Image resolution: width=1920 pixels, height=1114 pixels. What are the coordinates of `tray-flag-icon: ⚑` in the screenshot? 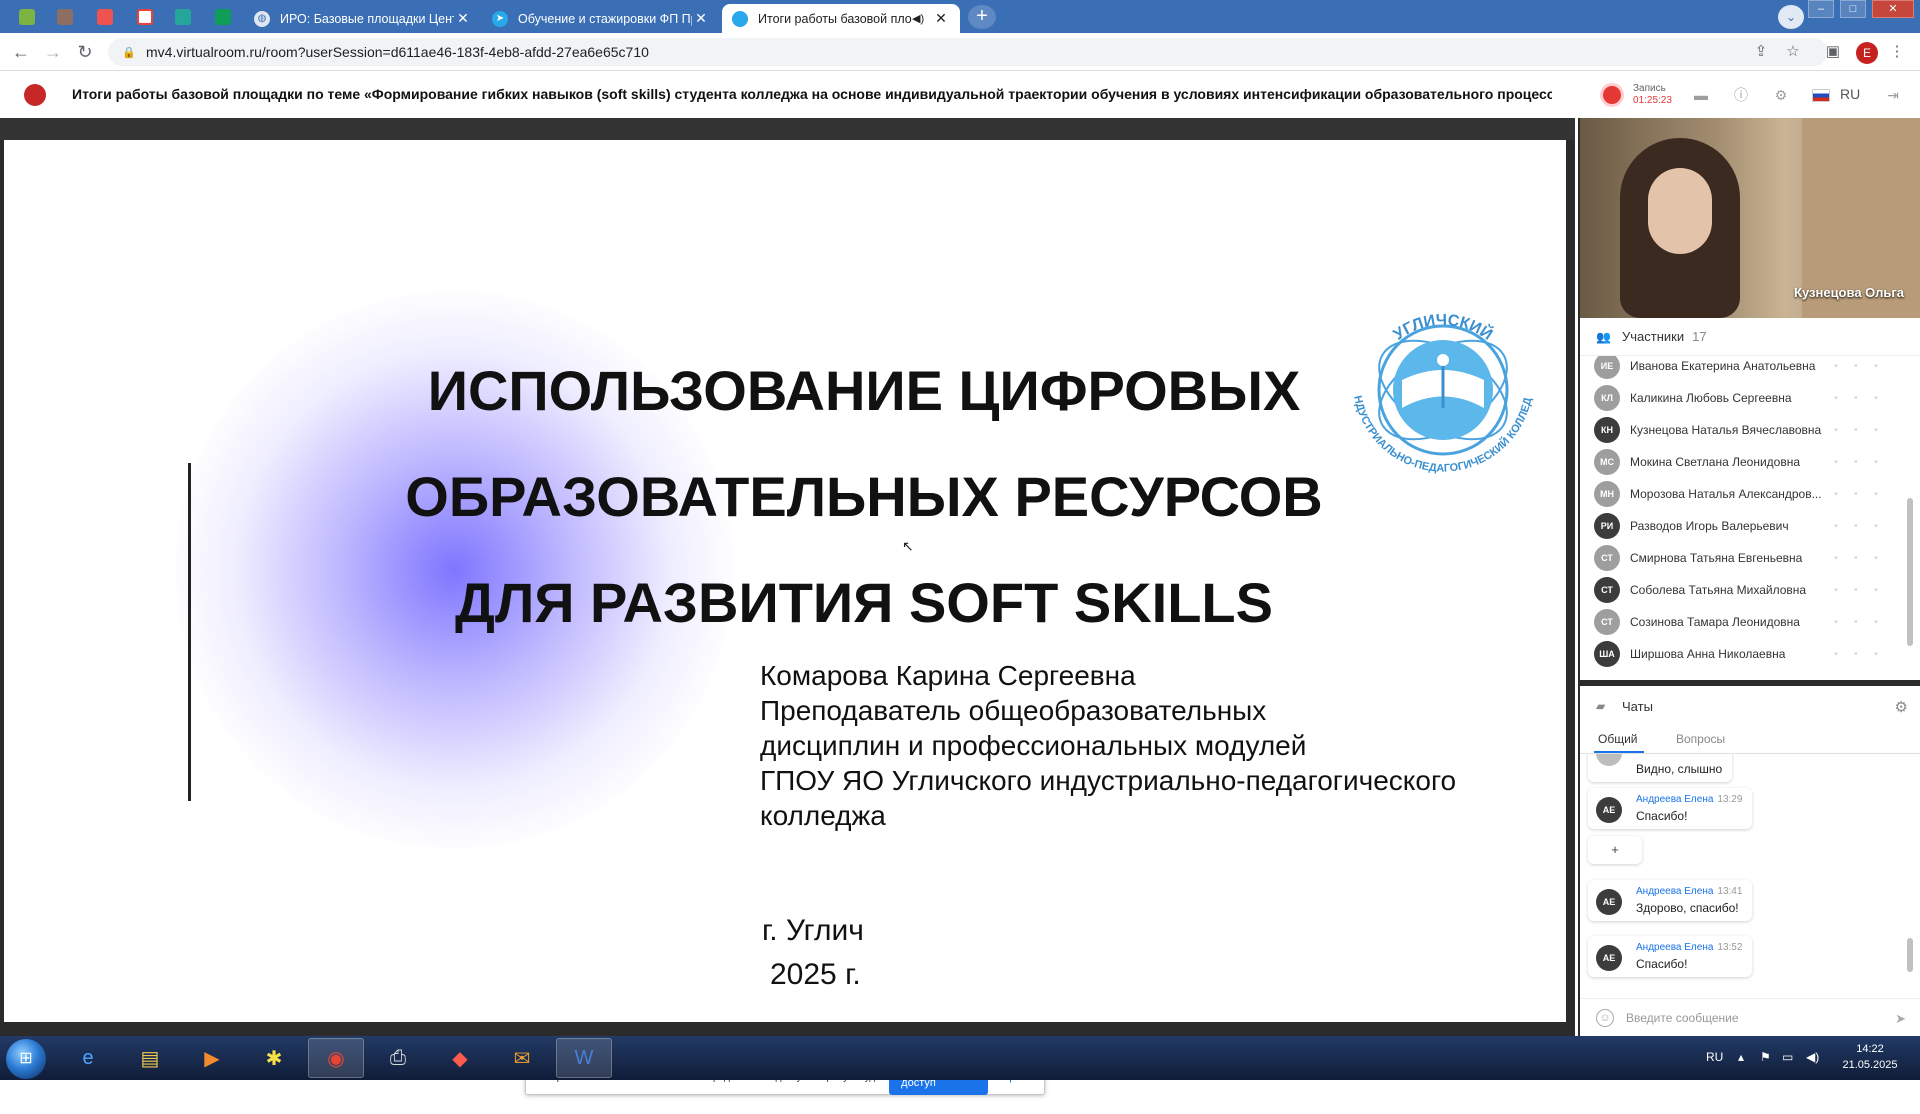 It's located at (1765, 1057).